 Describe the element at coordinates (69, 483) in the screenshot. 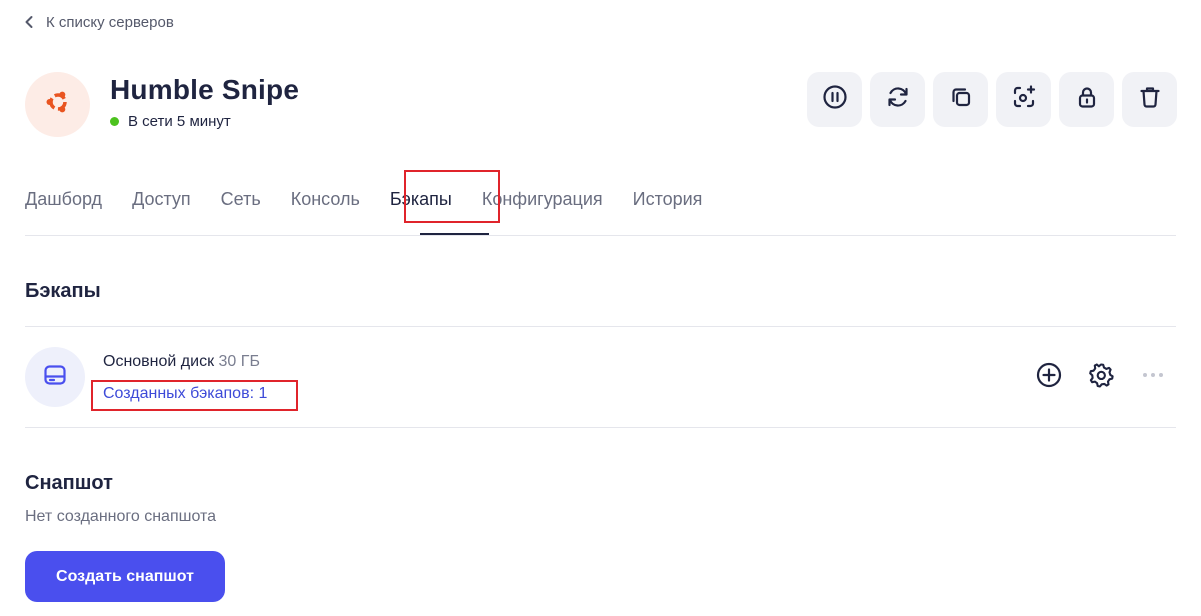

I see `snapshot-title: Снапшот` at that location.